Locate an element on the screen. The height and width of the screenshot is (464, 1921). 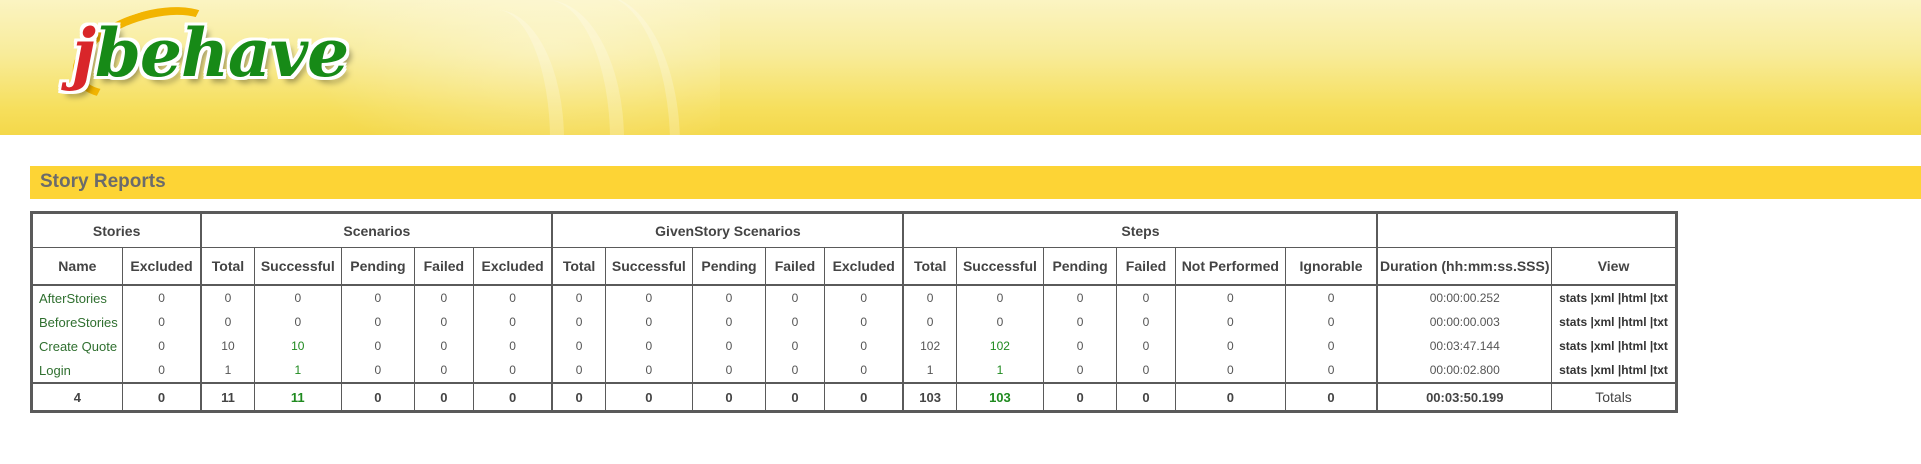
col-steps-pending: Pending is located at coordinates (1080, 266).